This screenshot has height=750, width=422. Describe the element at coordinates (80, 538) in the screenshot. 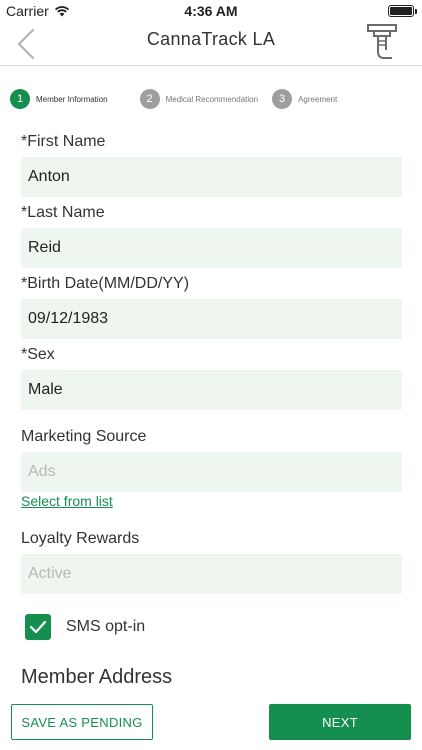

I see `loyalty-rewards-label: Loyalty Rewards` at that location.